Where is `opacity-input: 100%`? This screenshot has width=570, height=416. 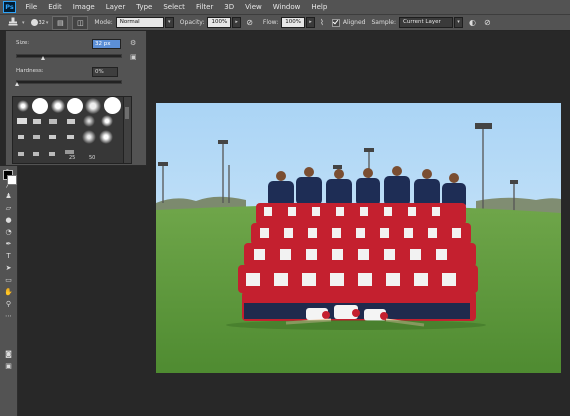 opacity-input: 100% is located at coordinates (219, 22).